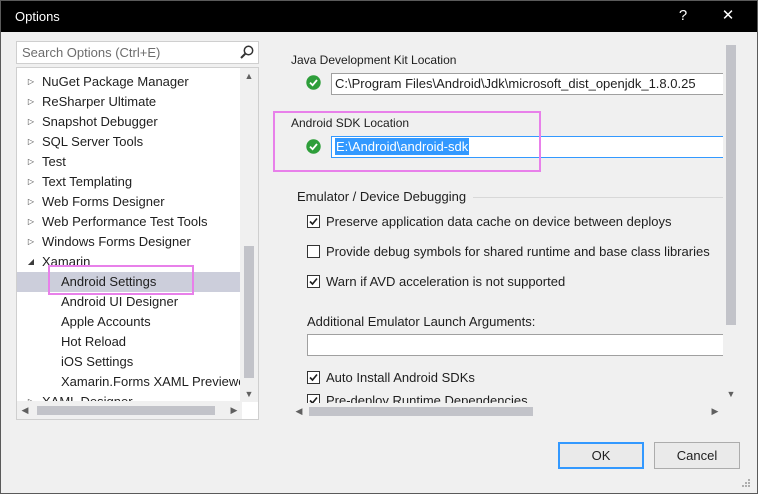  What do you see at coordinates (31, 262) in the screenshot?
I see `expanded-arrow-icon: ◢` at bounding box center [31, 262].